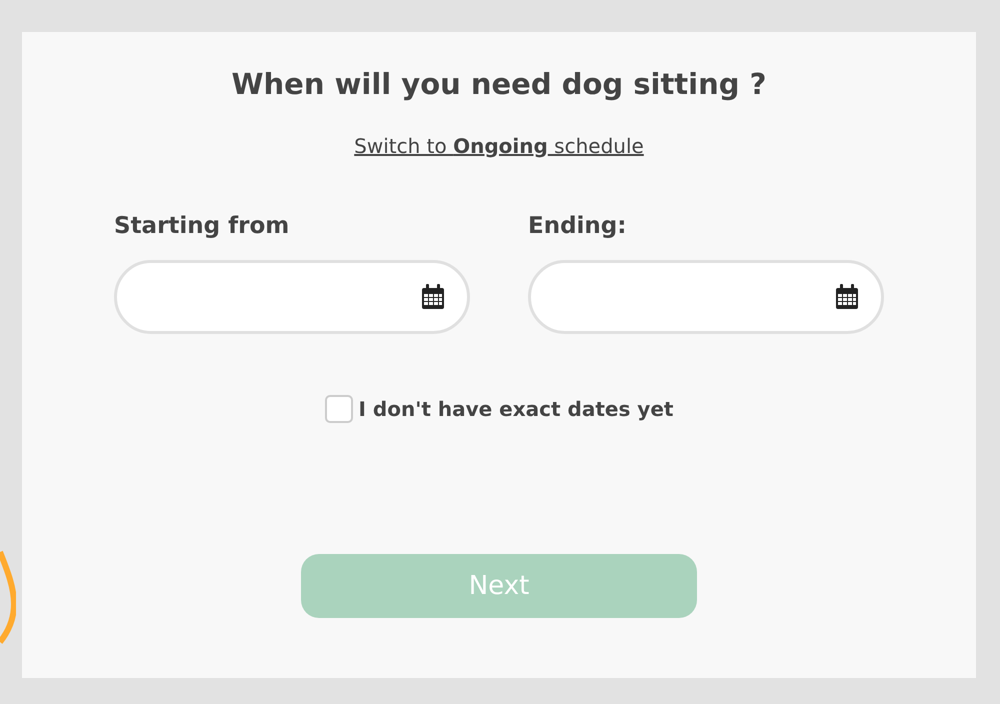 The width and height of the screenshot is (1000, 704). I want to click on switch-schedule-link: Switch to Ongoing schedule, so click(499, 146).